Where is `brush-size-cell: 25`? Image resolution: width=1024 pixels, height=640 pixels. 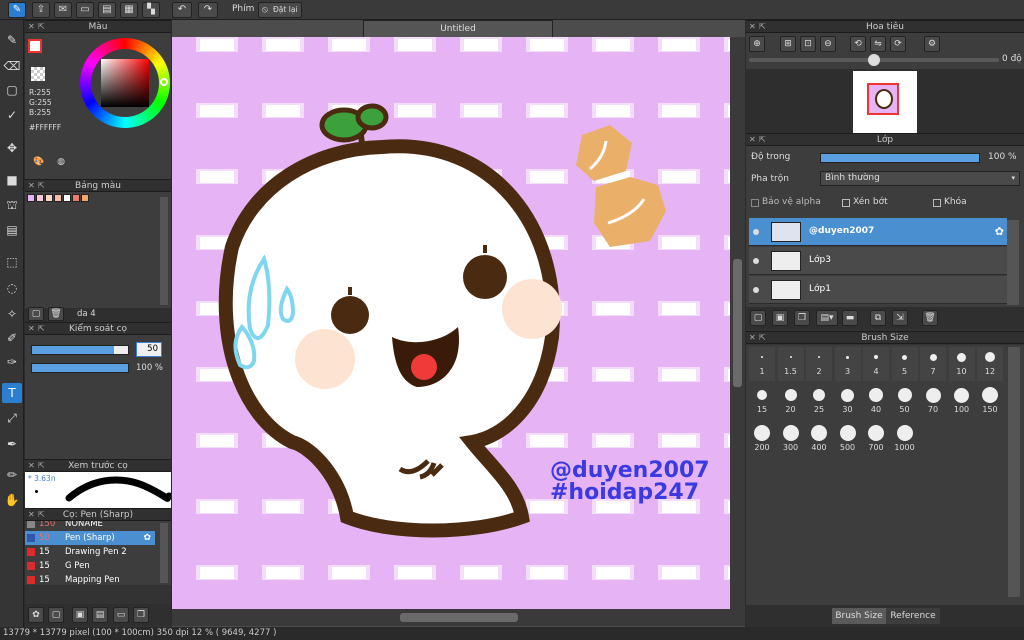 brush-size-cell: 25 is located at coordinates (819, 402).